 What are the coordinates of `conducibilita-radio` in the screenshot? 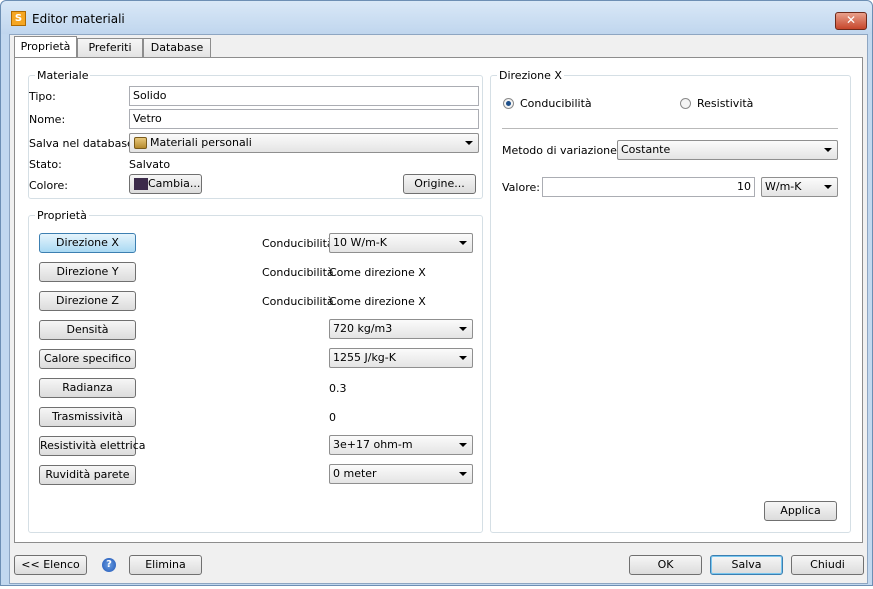 It's located at (508, 103).